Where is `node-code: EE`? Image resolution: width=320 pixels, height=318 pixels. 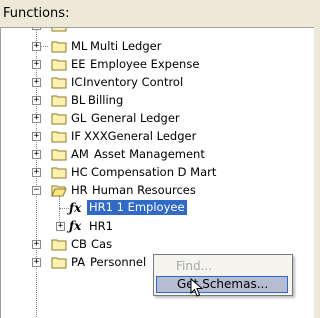 node-code: EE is located at coordinates (78, 64).